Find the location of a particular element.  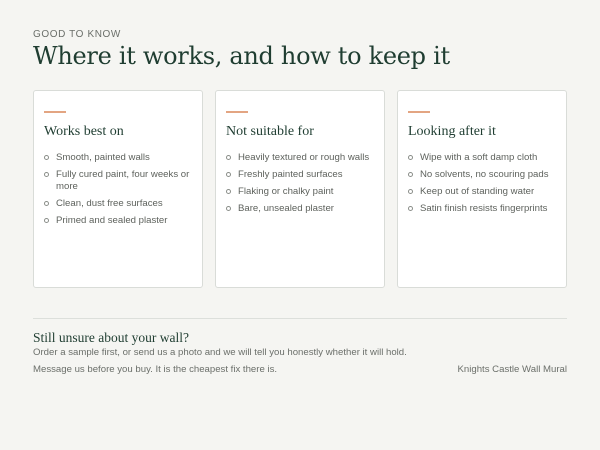

list-item: Clean, dust free surfaces is located at coordinates (118, 204).